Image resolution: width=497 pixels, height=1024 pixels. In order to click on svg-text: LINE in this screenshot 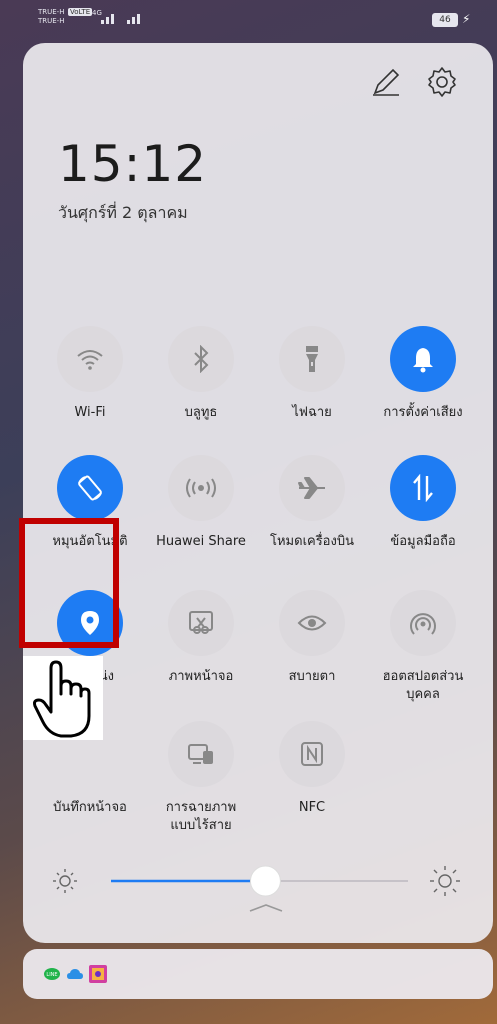, I will do `click(51, 975)`.